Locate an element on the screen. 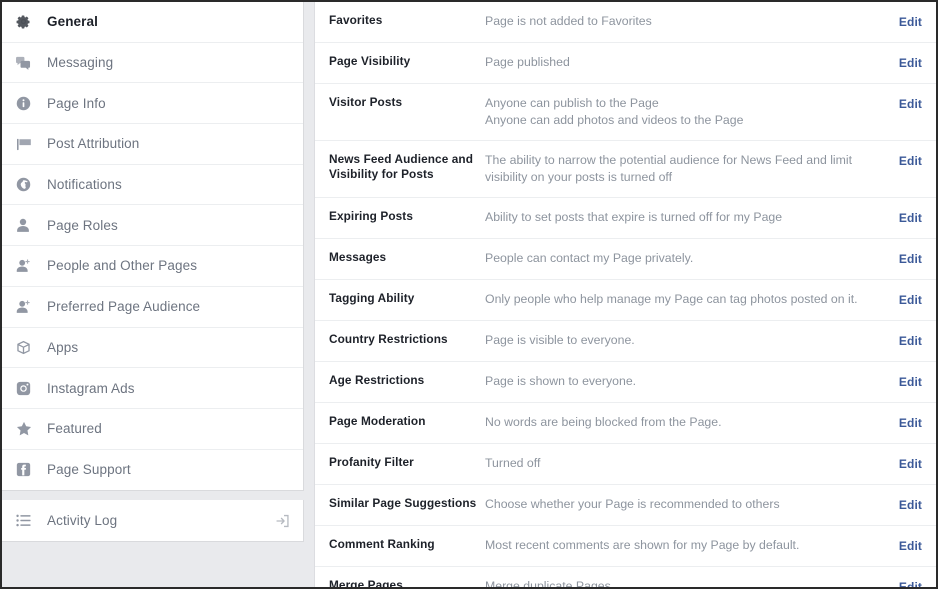 Image resolution: width=938 pixels, height=589 pixels. setting-label: Profanity Filter is located at coordinates (371, 462).